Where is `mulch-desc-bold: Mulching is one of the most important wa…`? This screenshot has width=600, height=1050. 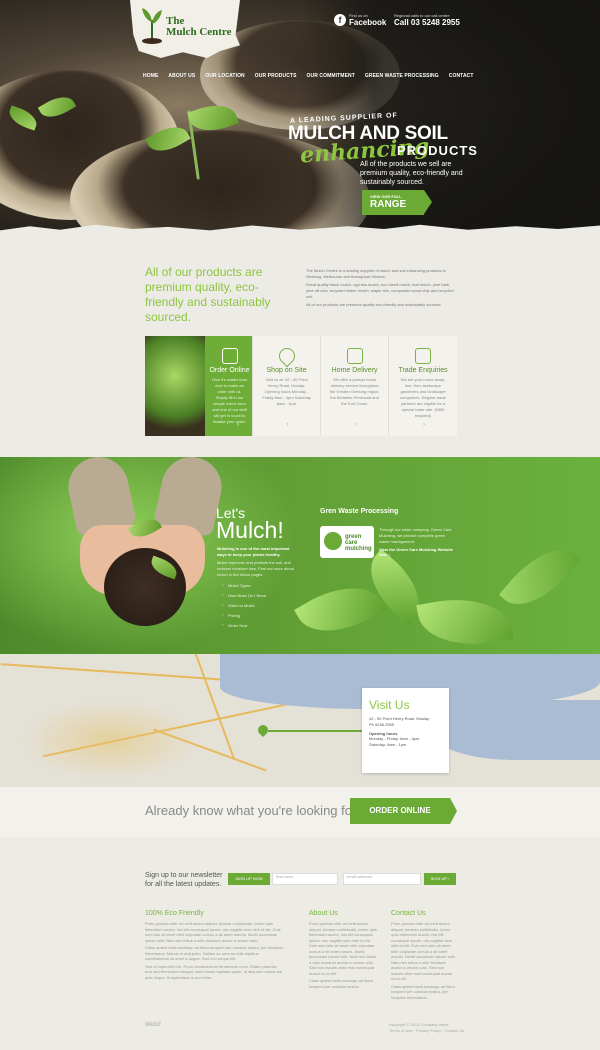
mulch-desc-bold: Mulching is one of the most important wa… is located at coordinates (253, 551).